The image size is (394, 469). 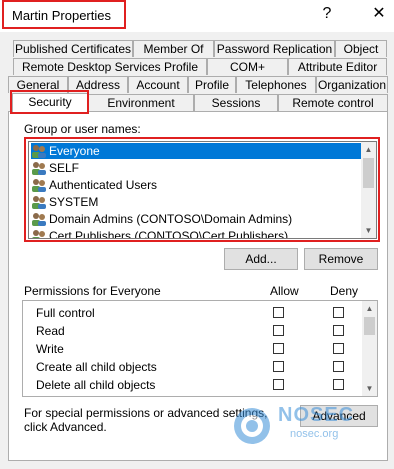 What do you see at coordinates (92, 291) in the screenshot?
I see `permissions-label: Permissions for Everyone` at bounding box center [92, 291].